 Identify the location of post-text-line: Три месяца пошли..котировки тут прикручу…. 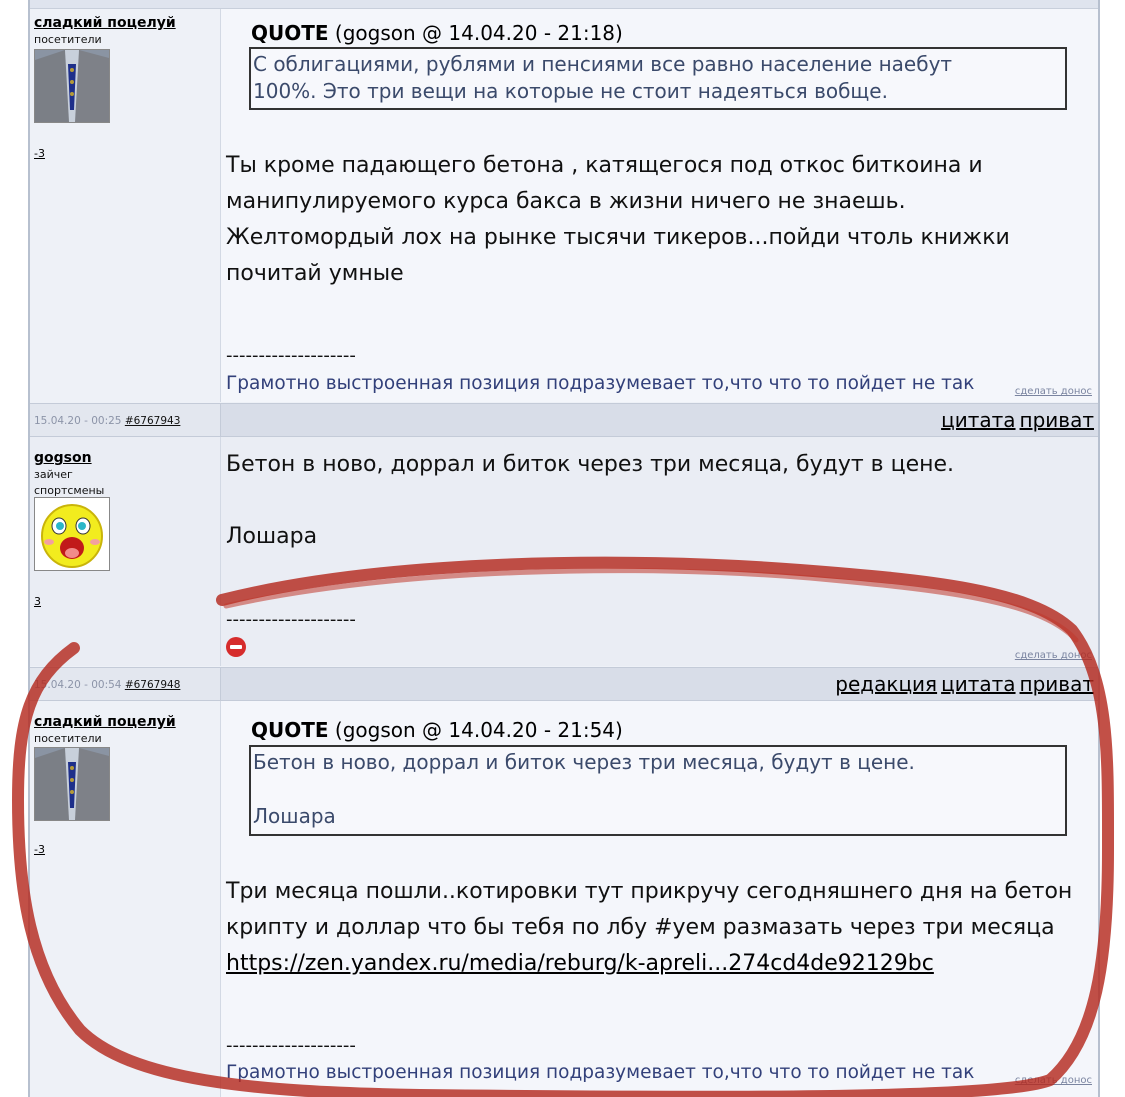
(649, 891).